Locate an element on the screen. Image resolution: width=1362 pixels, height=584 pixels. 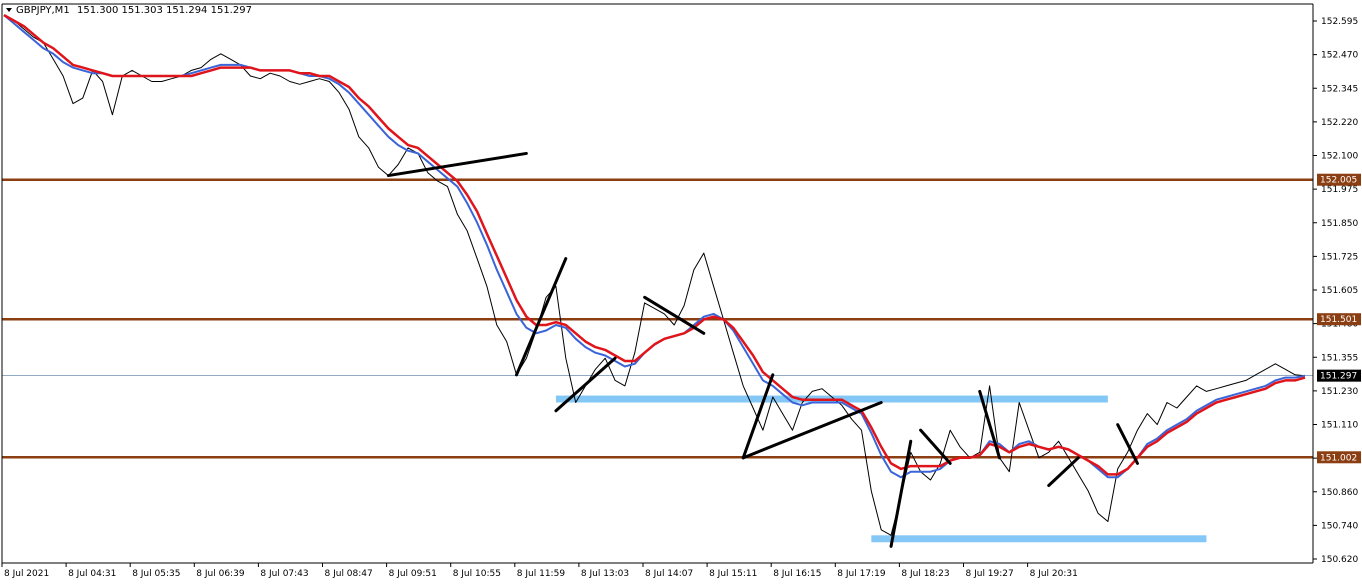
x-tick-label: 8 Jul 06:39 is located at coordinates (220, 574).